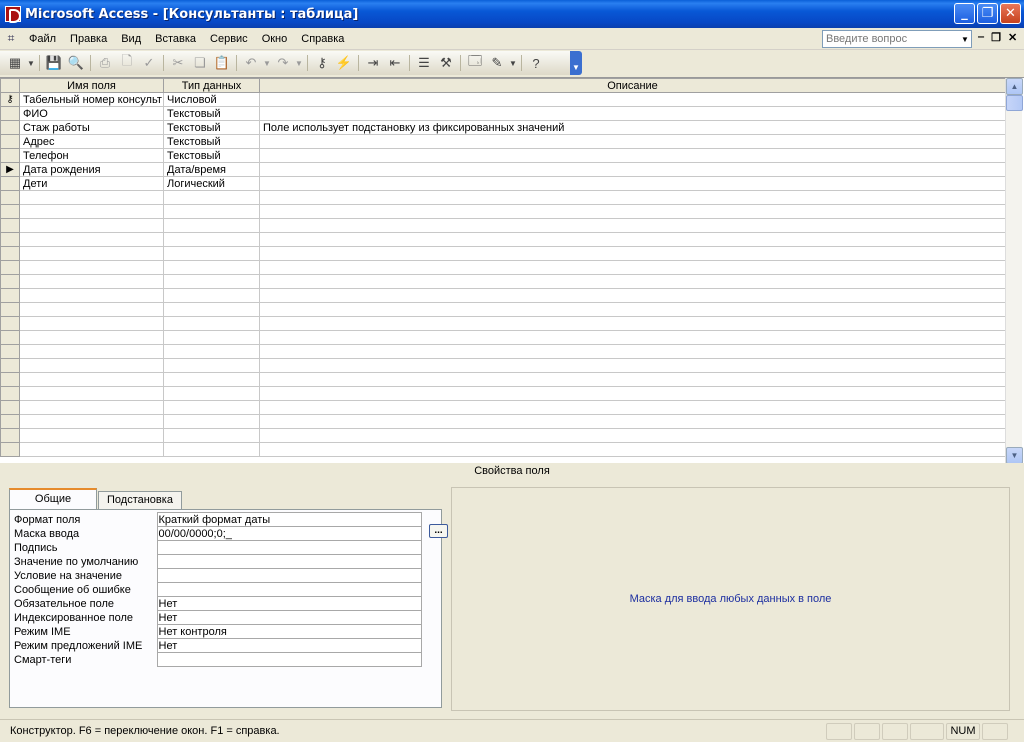  What do you see at coordinates (275, 39) in the screenshot?
I see `menu-window: Окно` at bounding box center [275, 39].